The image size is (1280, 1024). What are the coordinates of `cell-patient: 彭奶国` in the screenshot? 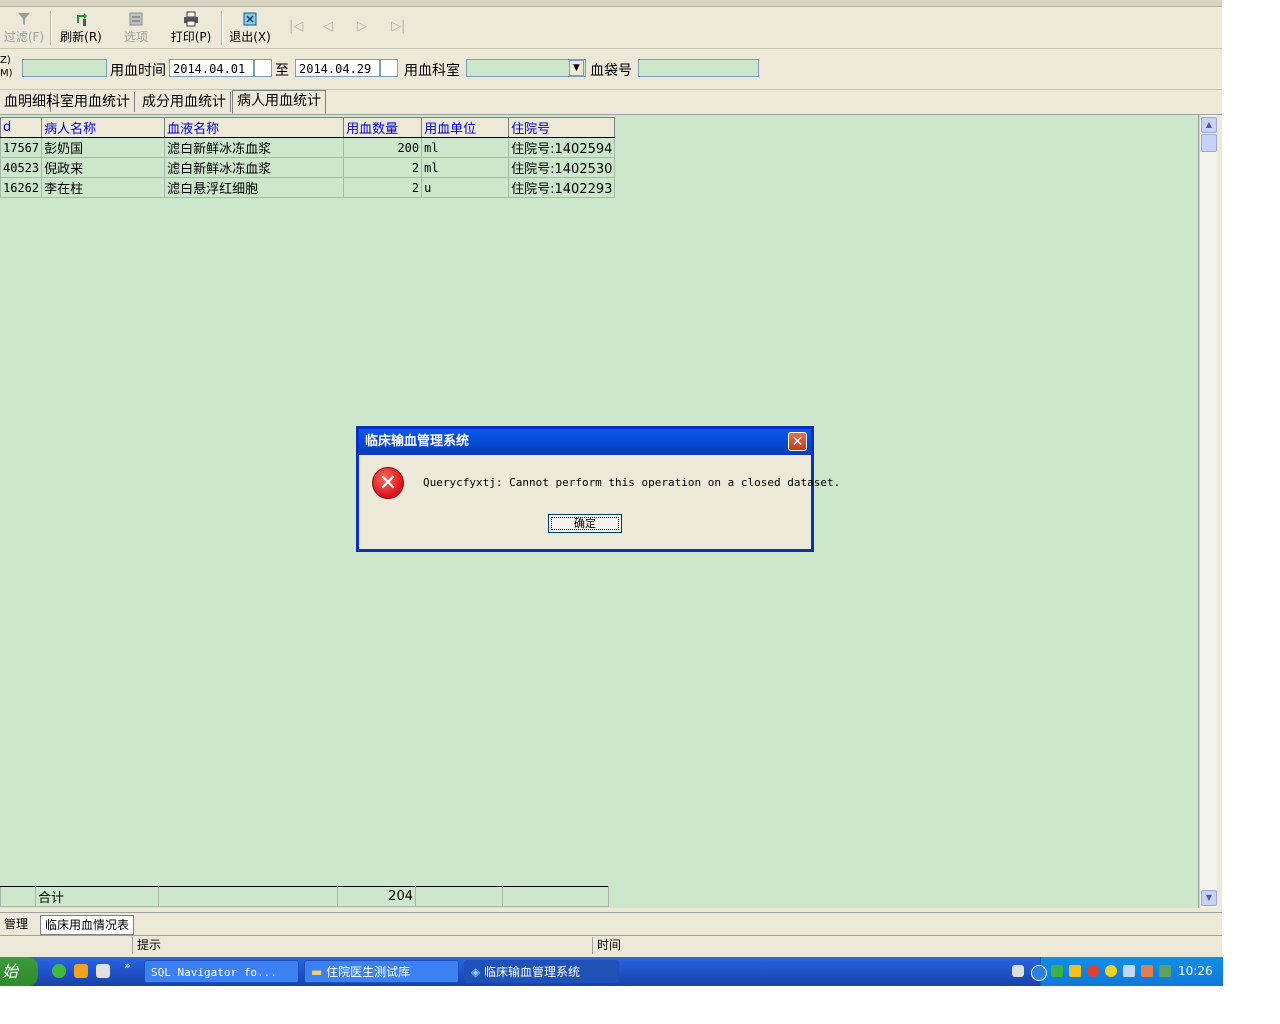 It's located at (103, 147).